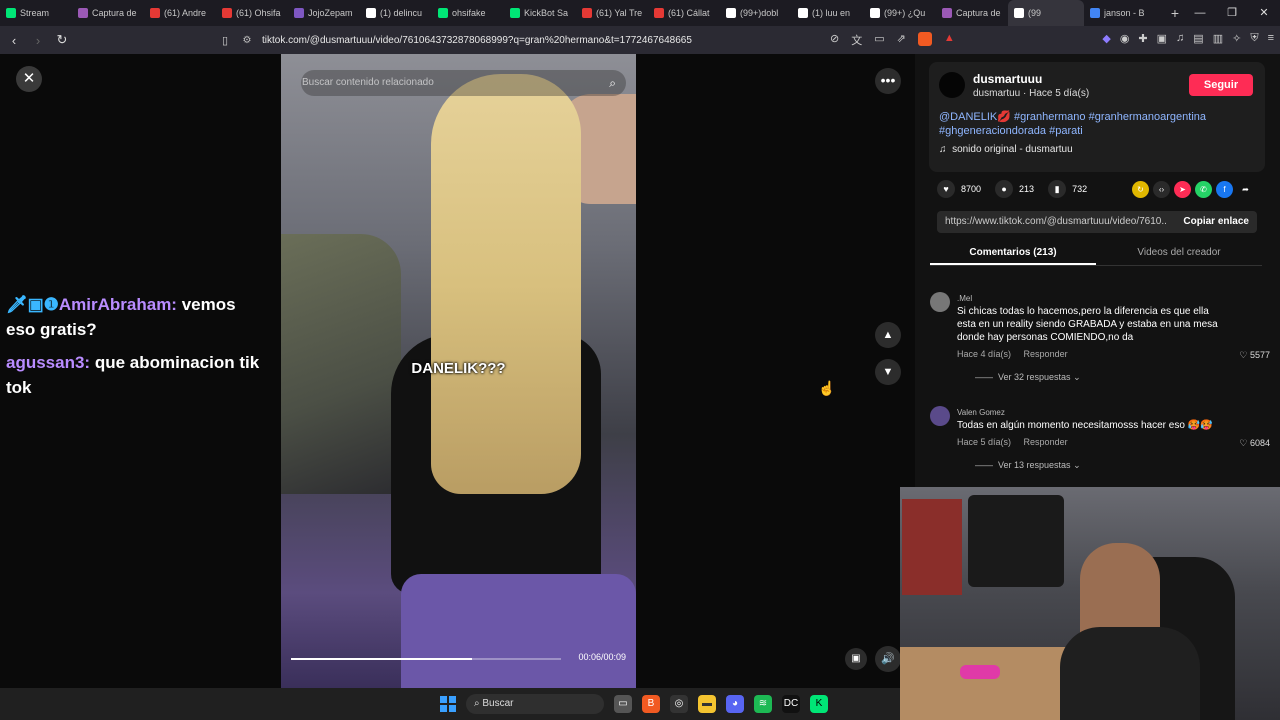 The image size is (1280, 720). I want to click on brave-shield-icon, so click(924, 39).